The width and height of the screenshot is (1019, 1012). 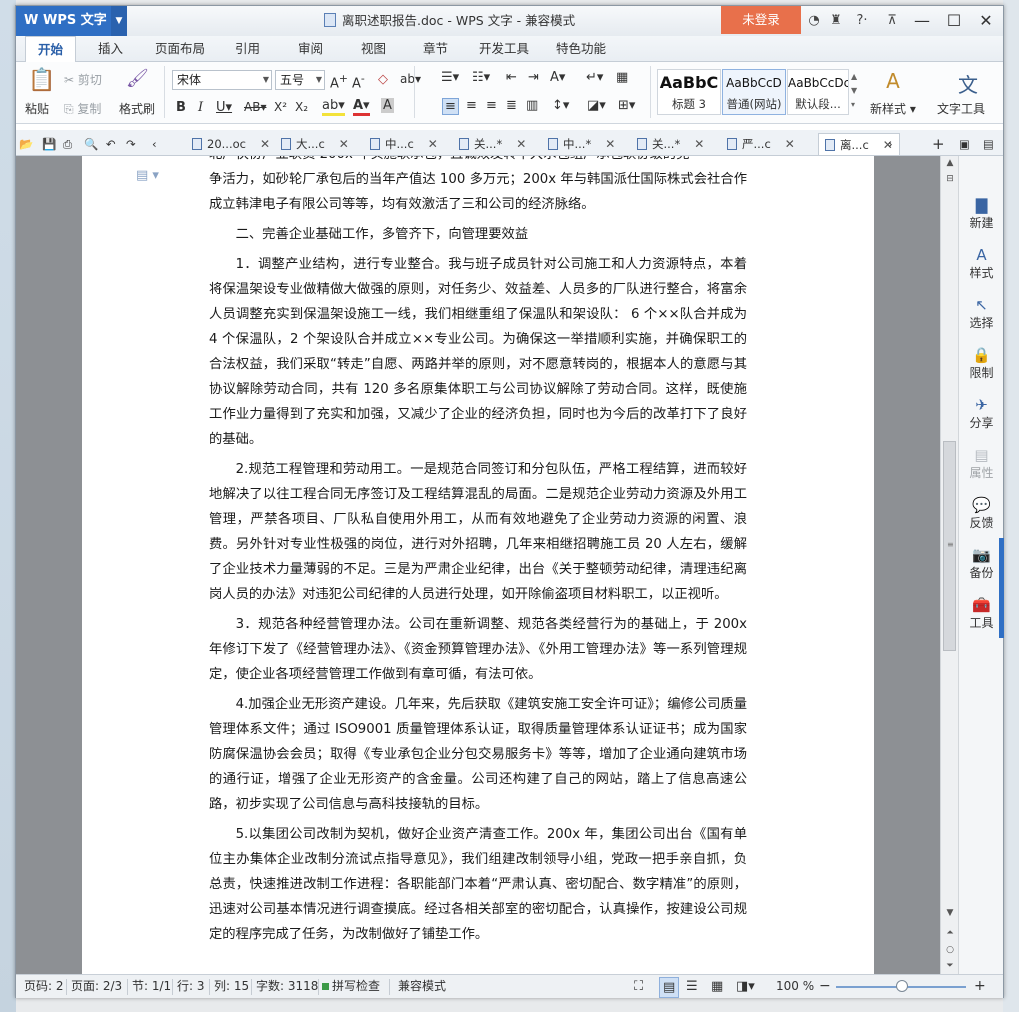 What do you see at coordinates (471, 105) in the screenshot?
I see `align-center-icon: ≡` at bounding box center [471, 105].